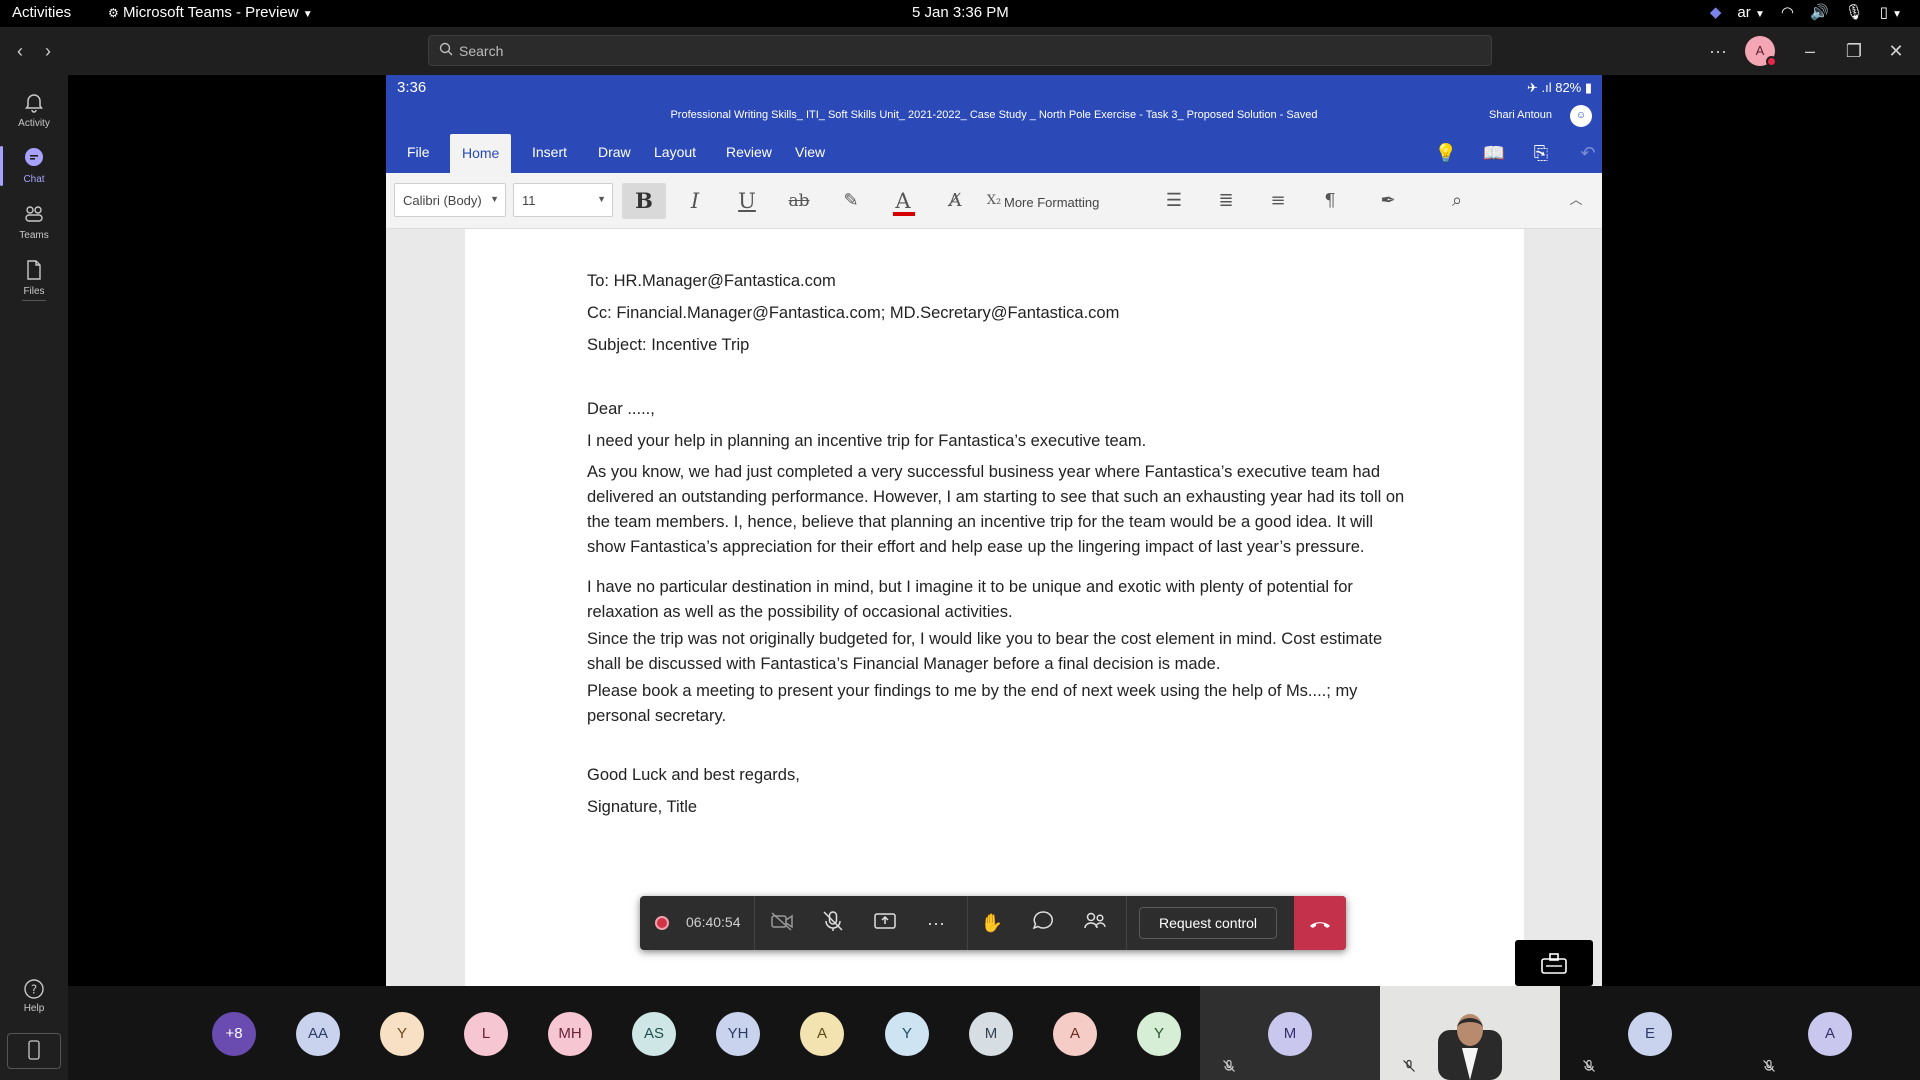 This screenshot has width=1920, height=1080. I want to click on clear-formatting-icon: A̸, so click(955, 201).